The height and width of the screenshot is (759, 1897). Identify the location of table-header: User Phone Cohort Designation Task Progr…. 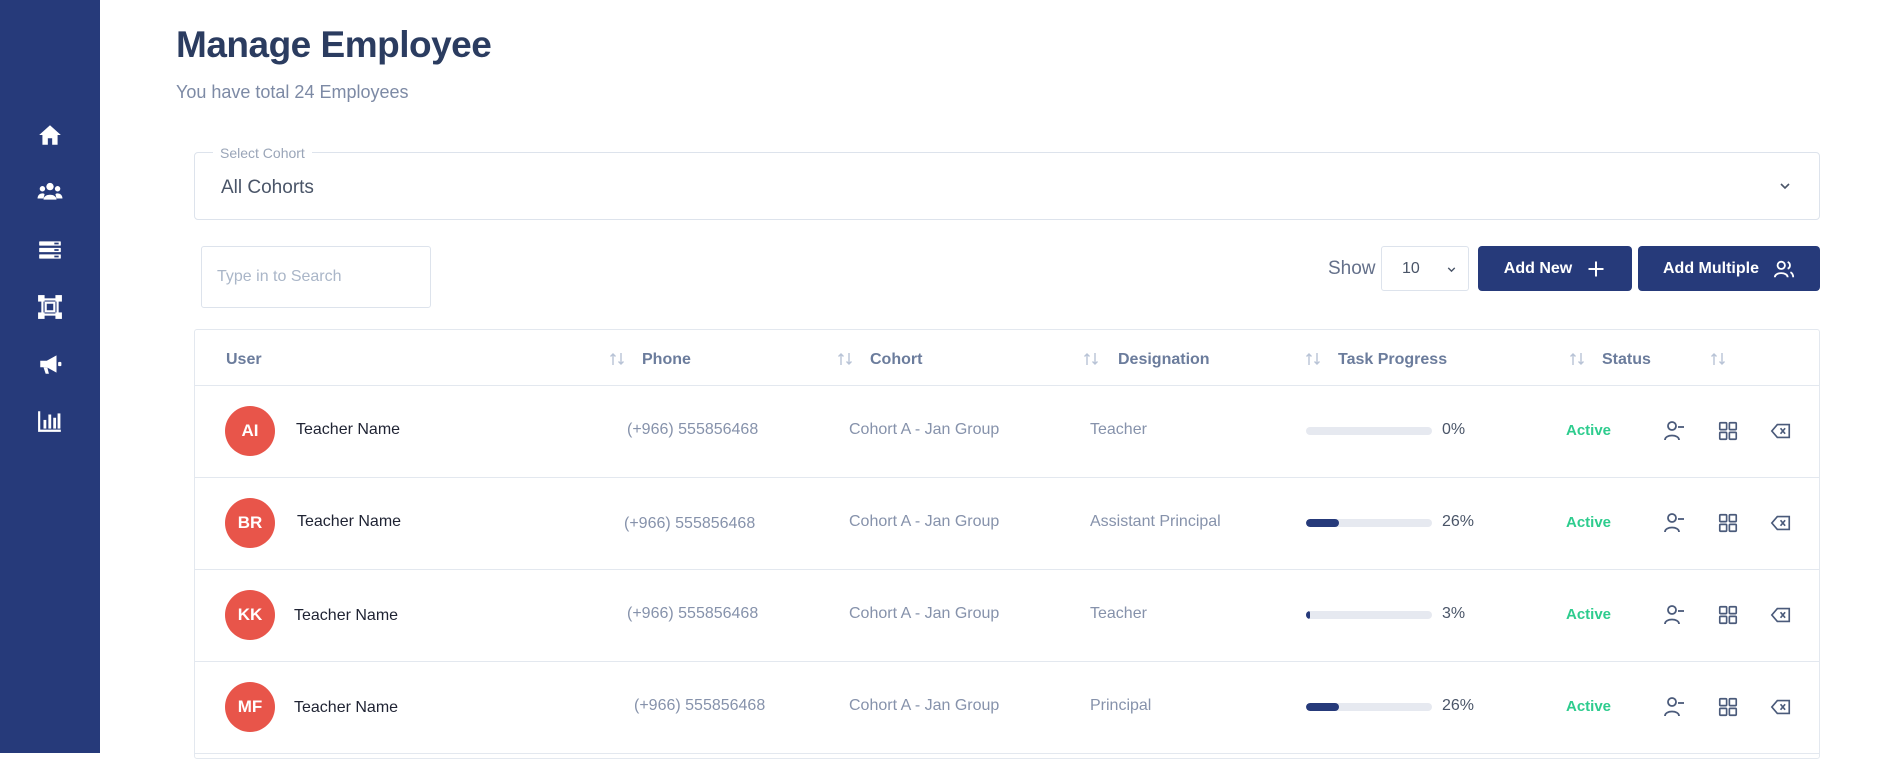
(1007, 358).